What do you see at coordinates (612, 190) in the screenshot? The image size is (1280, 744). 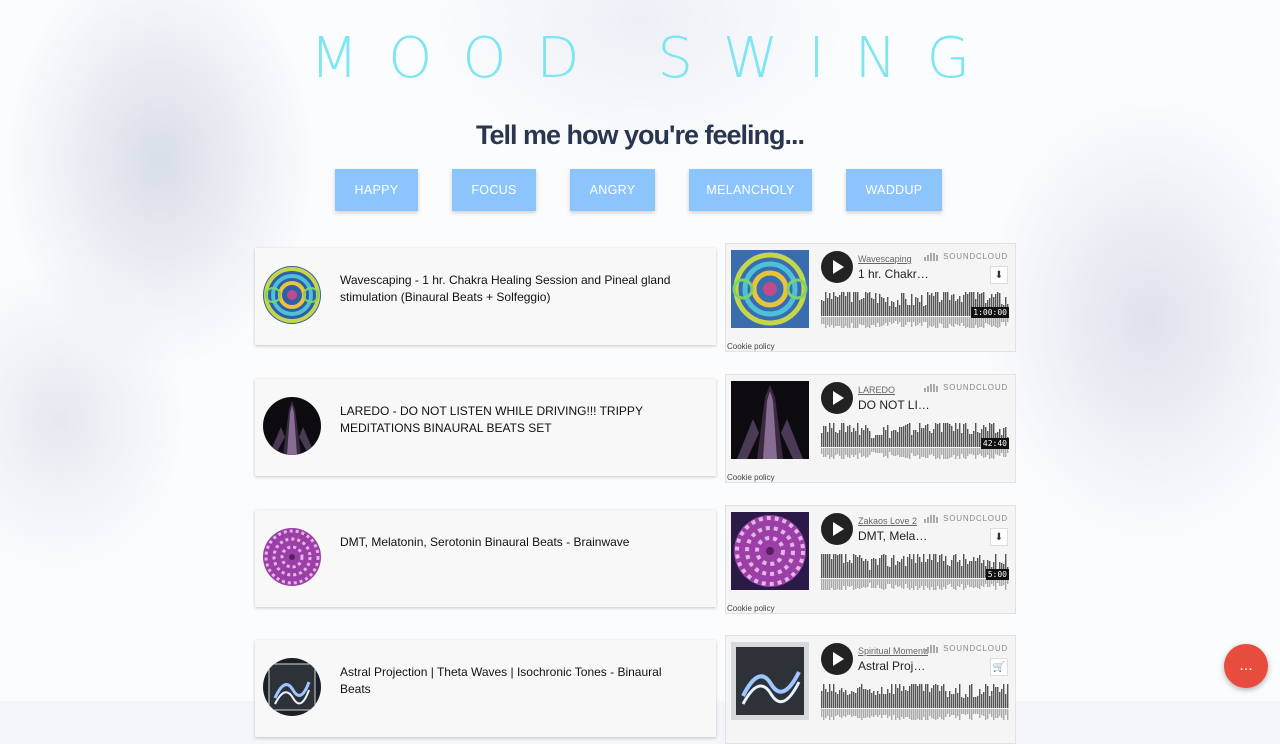 I see `mood-button-angry: ANGRY` at bounding box center [612, 190].